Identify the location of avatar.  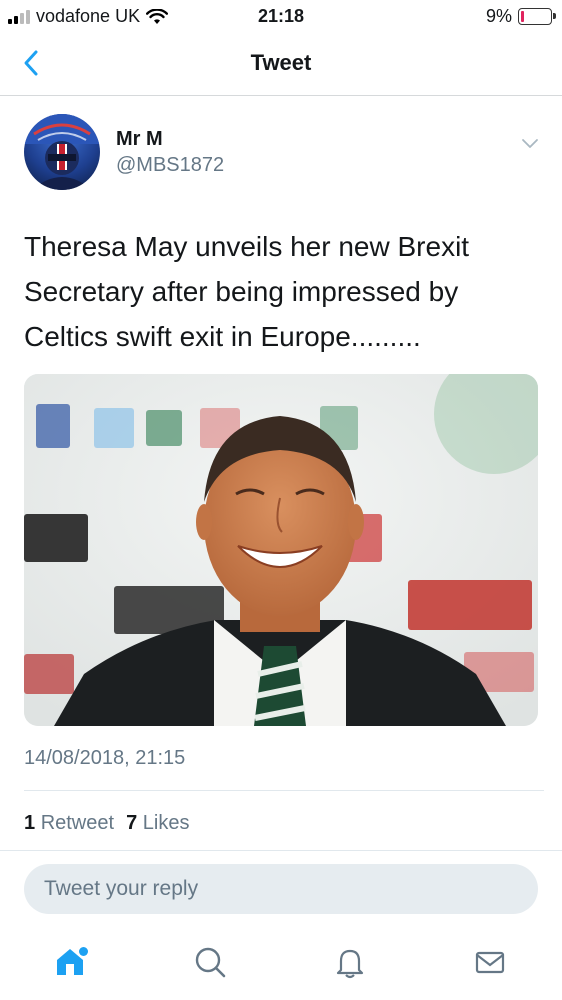
(62, 152).